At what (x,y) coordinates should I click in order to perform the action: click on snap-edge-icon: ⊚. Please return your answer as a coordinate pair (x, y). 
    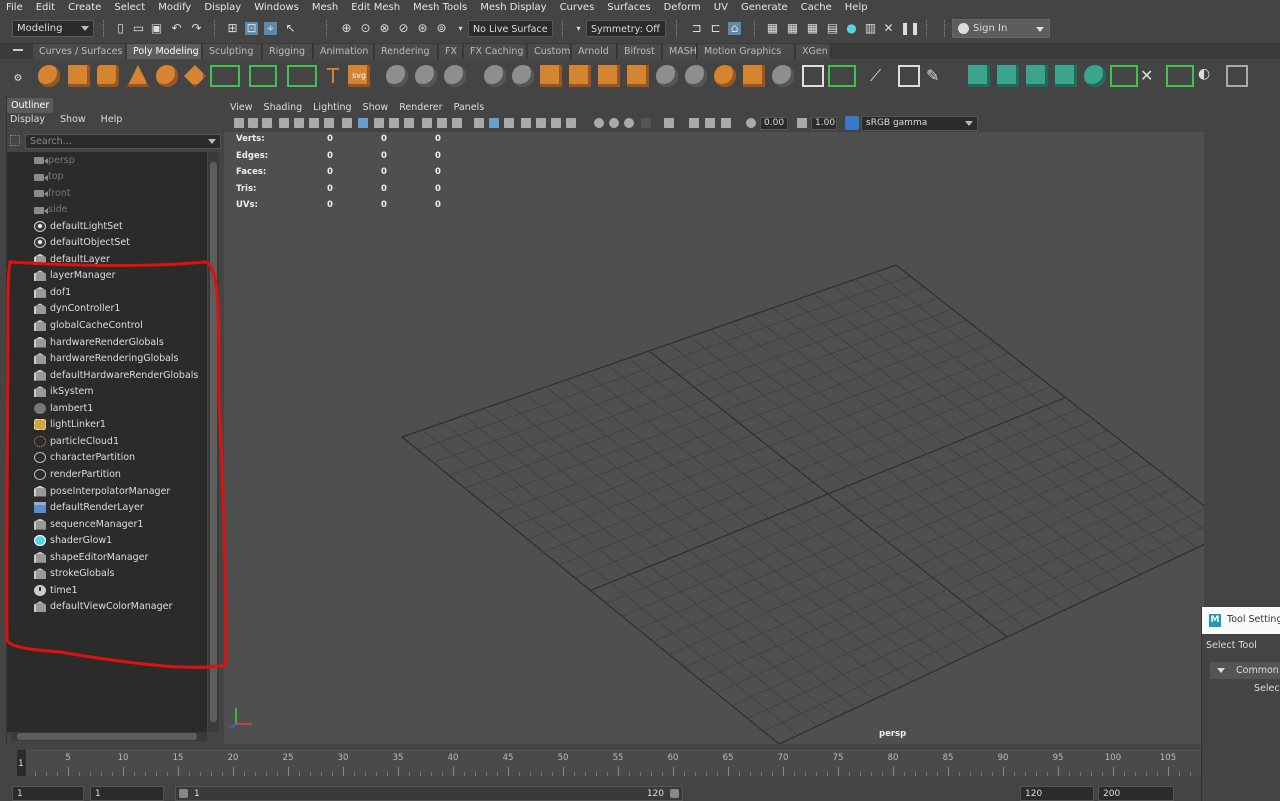
    Looking at the image, I should click on (441, 28).